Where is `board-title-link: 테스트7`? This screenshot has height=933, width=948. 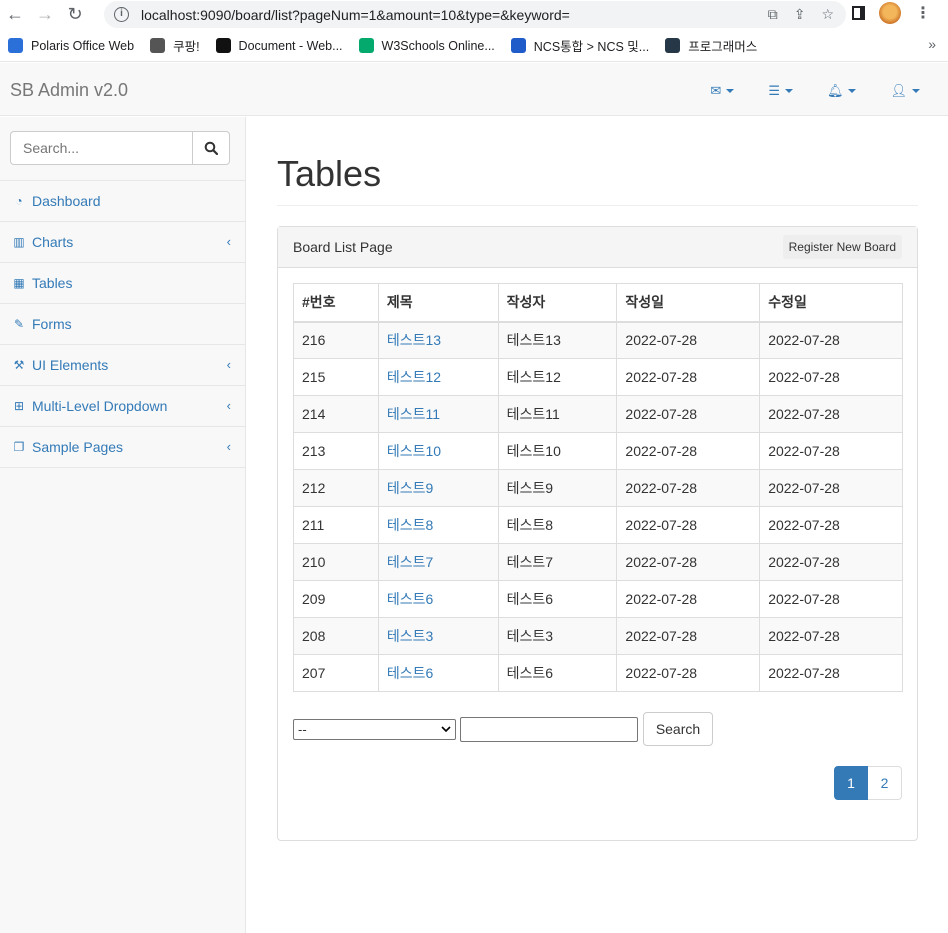 board-title-link: 테스트7 is located at coordinates (410, 562).